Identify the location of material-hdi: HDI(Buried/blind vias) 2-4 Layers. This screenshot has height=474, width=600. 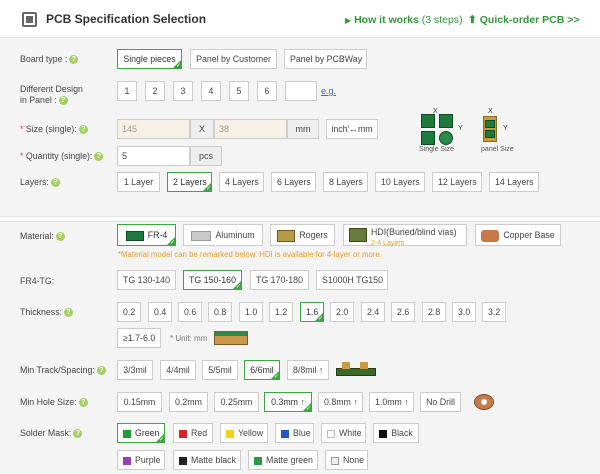
(405, 235).